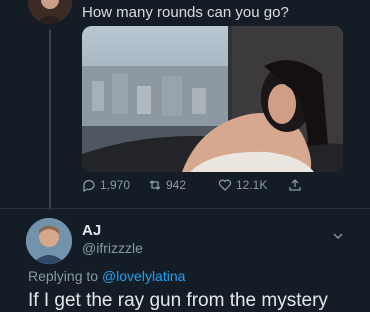 This screenshot has width=370, height=312. Describe the element at coordinates (50, 120) in the screenshot. I see `thread-line` at that location.